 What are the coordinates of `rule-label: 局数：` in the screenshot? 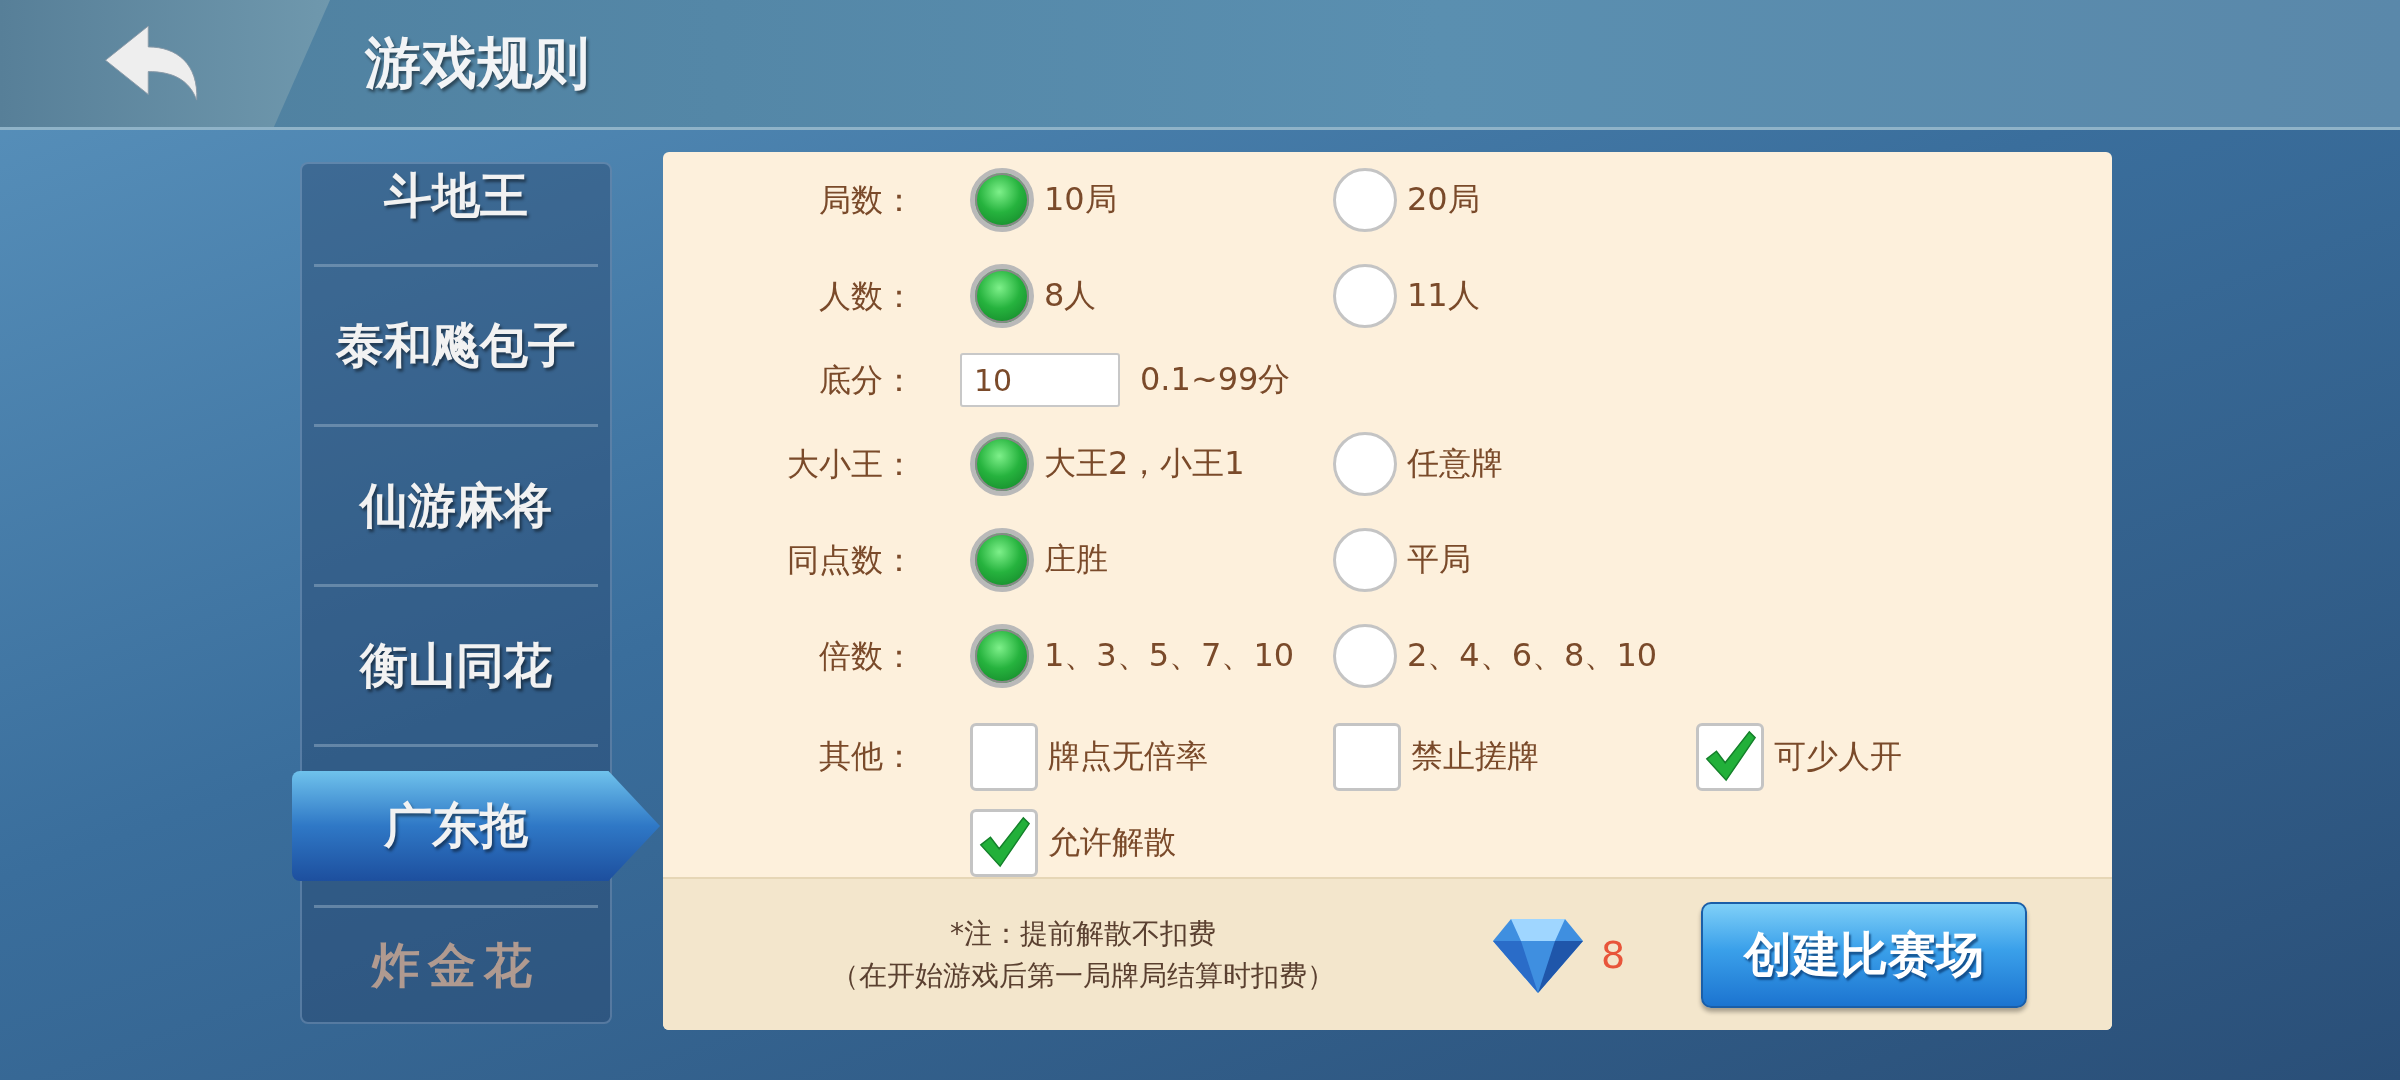 It's located at (867, 200).